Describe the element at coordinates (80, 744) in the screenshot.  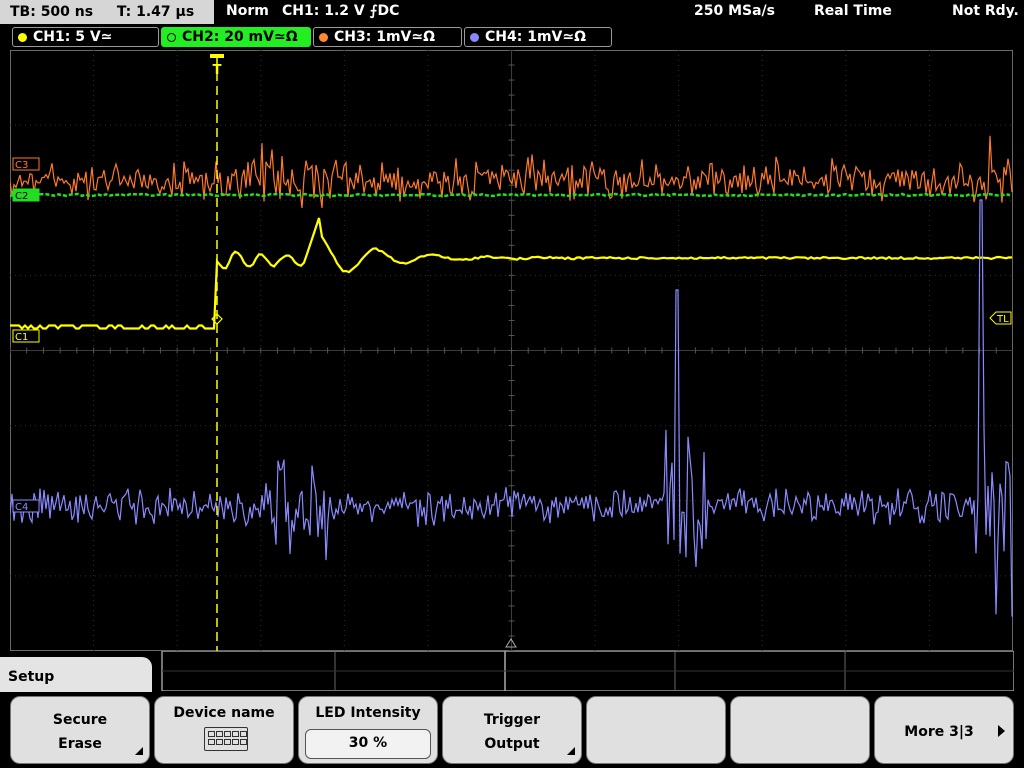
I see `softkey-label: Erase` at that location.